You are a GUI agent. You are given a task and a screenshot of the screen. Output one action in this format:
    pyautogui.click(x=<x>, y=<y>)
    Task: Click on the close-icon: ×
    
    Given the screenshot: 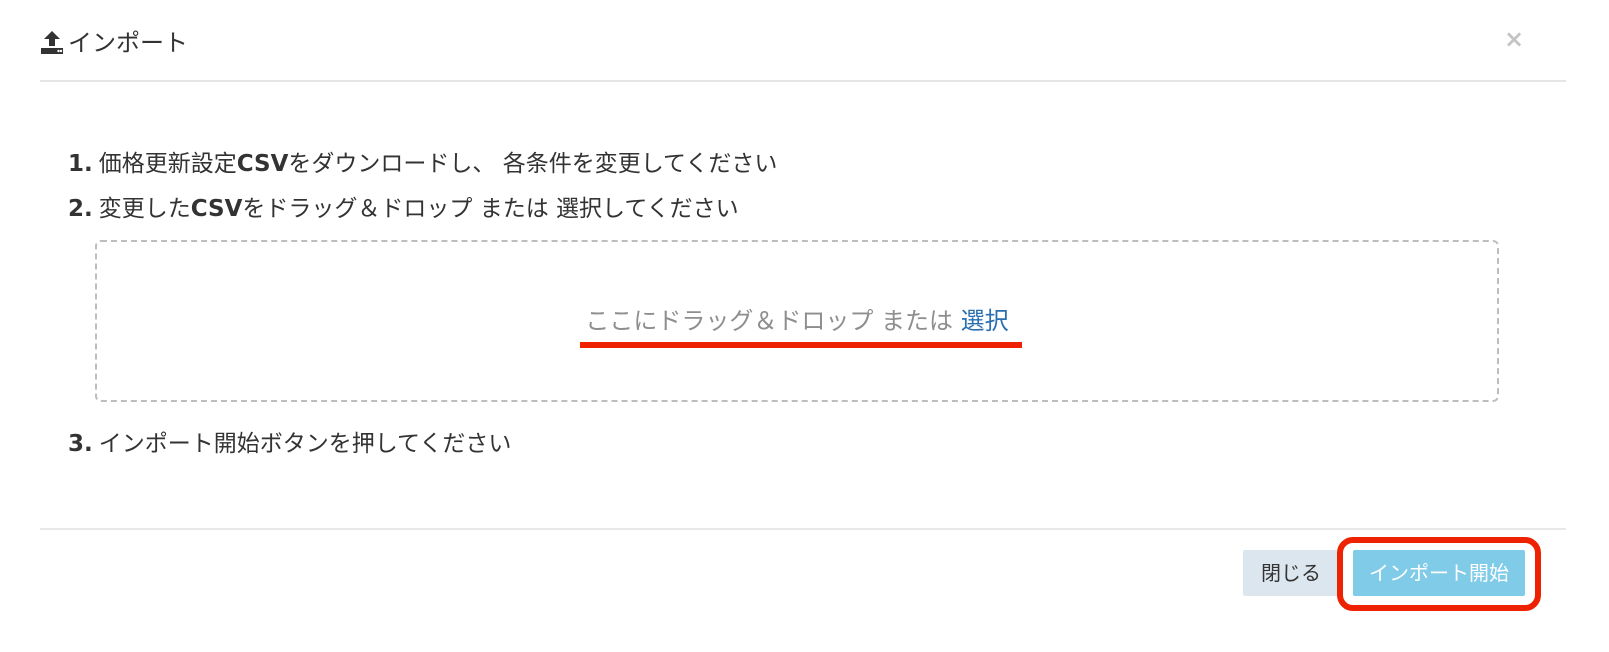 What is the action you would take?
    pyautogui.click(x=1514, y=39)
    